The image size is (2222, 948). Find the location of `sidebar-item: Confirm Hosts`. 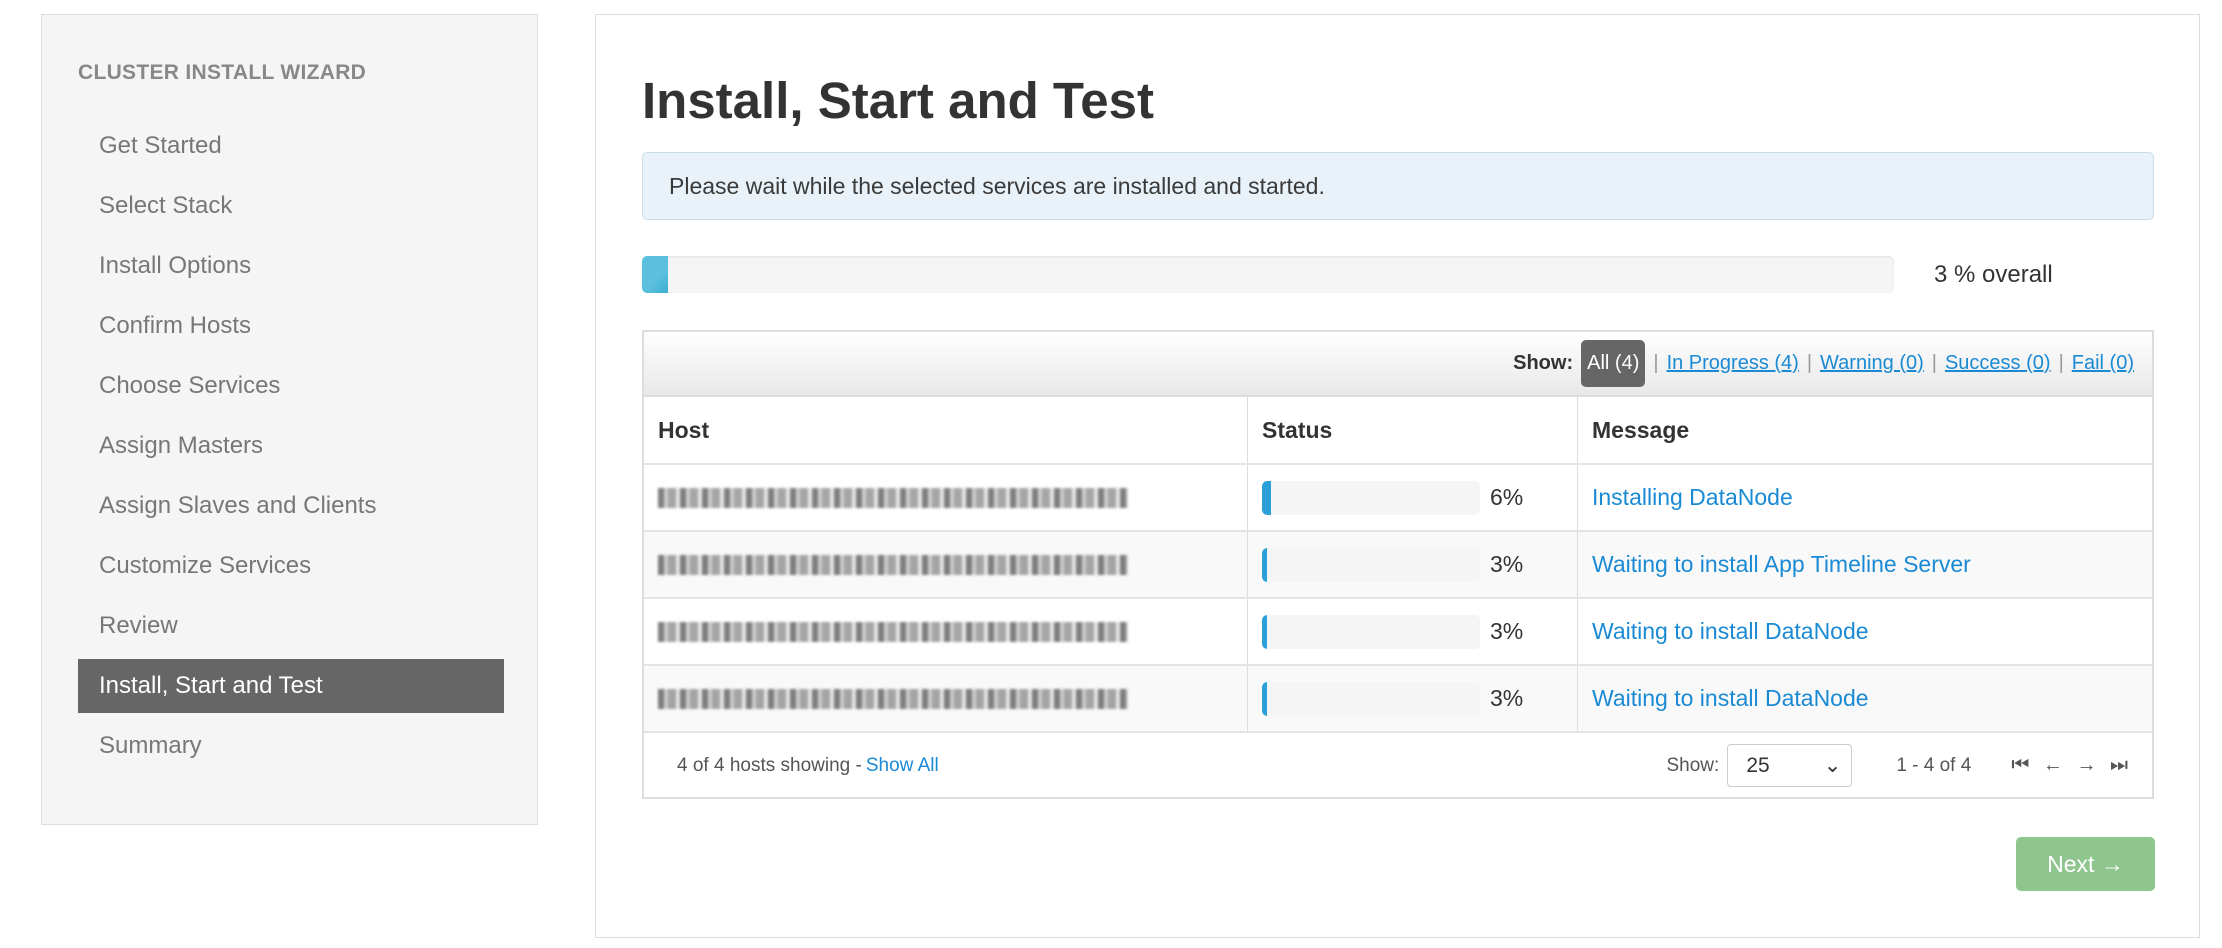

sidebar-item: Confirm Hosts is located at coordinates (291, 326).